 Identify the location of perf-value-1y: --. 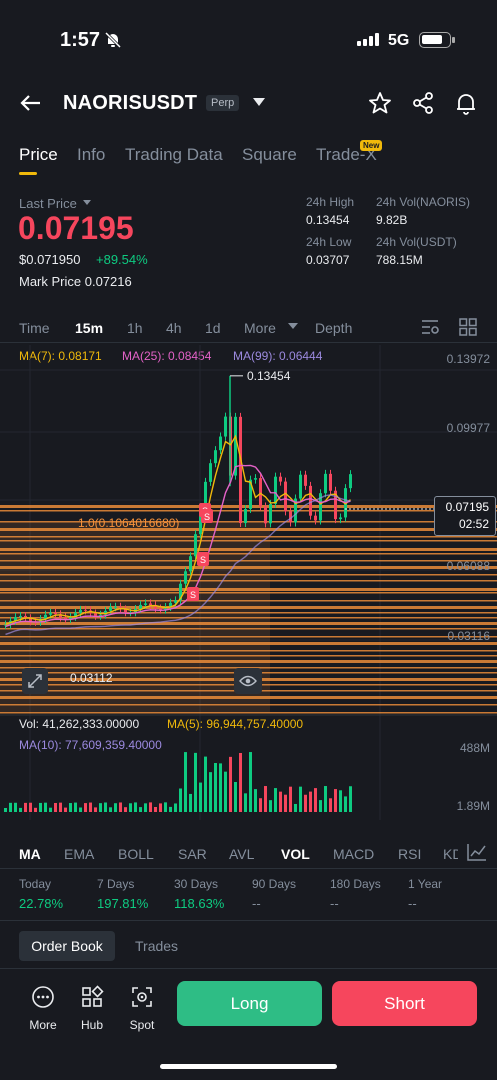
(412, 903).